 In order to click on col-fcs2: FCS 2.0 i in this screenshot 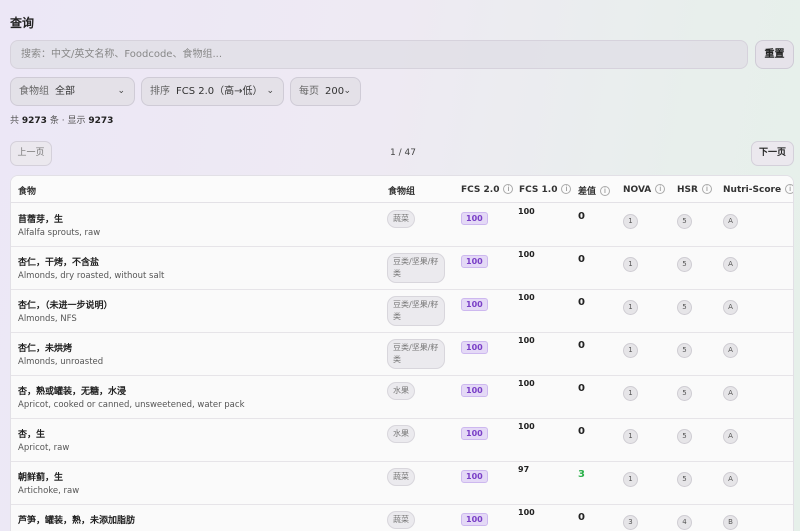, I will do `click(487, 189)`.